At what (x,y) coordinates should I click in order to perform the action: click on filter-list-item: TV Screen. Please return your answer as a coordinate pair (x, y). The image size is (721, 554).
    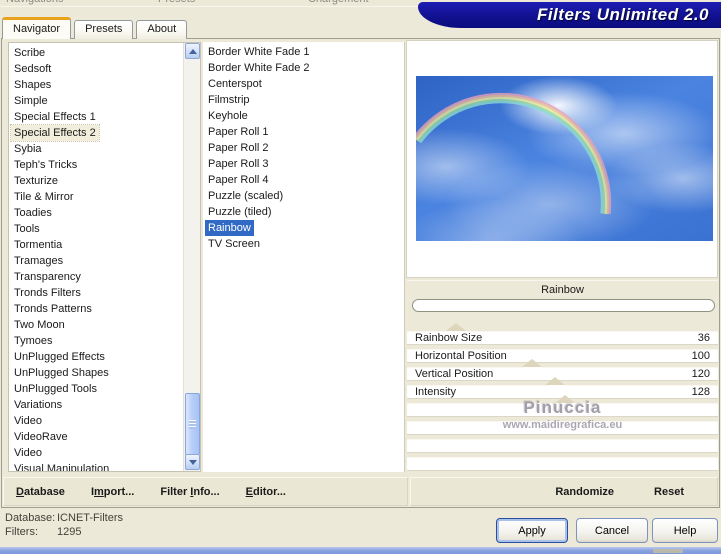
    Looking at the image, I should click on (234, 244).